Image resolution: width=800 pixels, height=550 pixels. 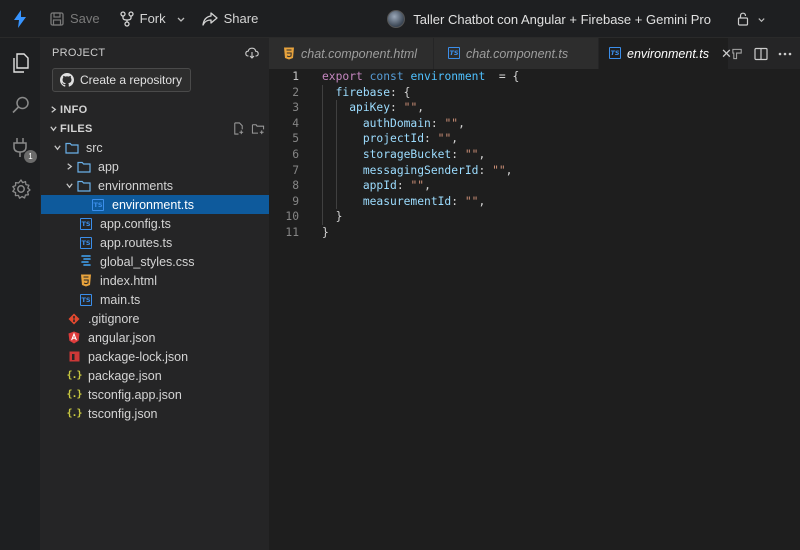 I want to click on fork-options-dropdown, so click(x=181, y=19).